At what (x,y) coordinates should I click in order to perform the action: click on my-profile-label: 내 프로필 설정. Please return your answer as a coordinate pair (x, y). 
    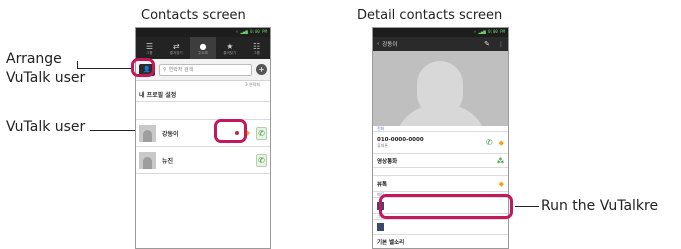
    Looking at the image, I should click on (158, 95).